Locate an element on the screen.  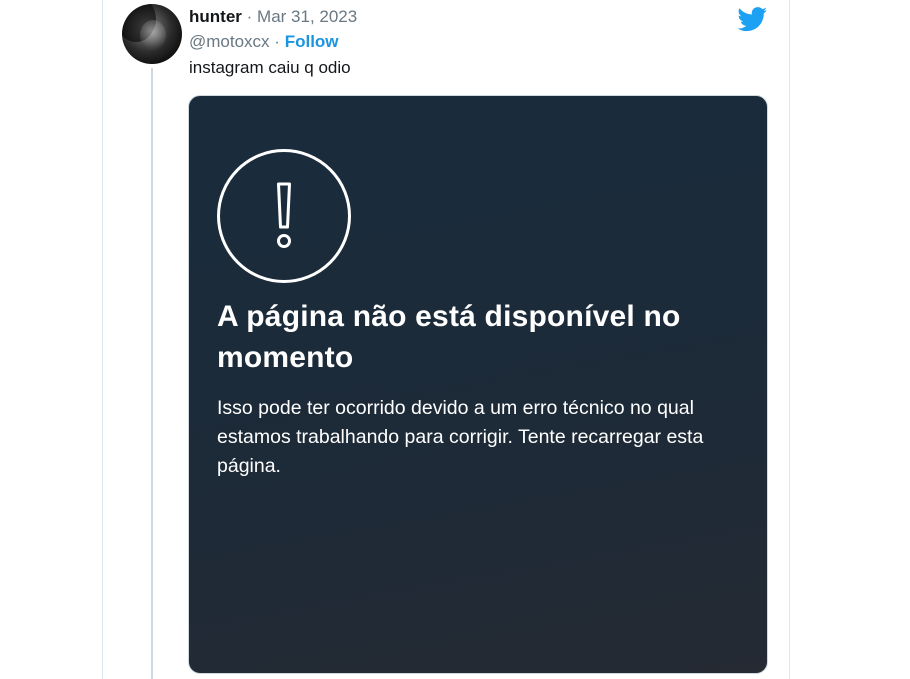
follow-button: Follow is located at coordinates (312, 41).